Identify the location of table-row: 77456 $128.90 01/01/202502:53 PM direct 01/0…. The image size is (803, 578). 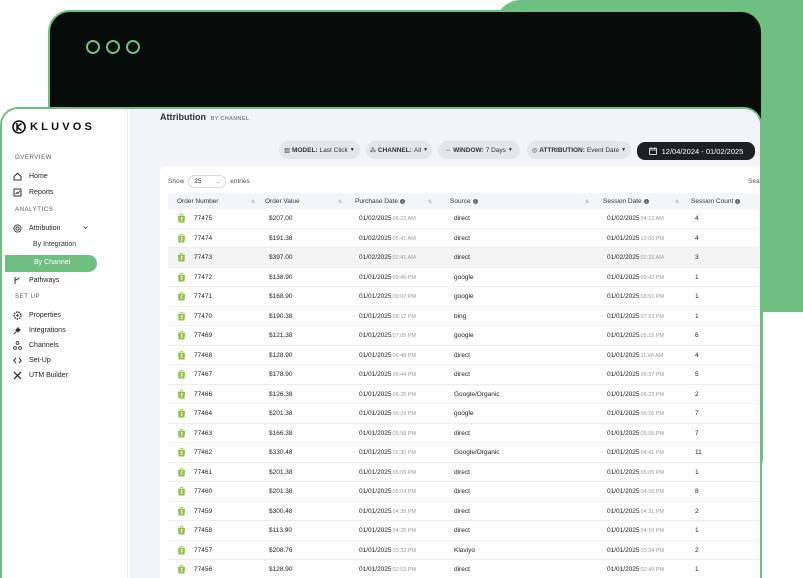
(464, 569).